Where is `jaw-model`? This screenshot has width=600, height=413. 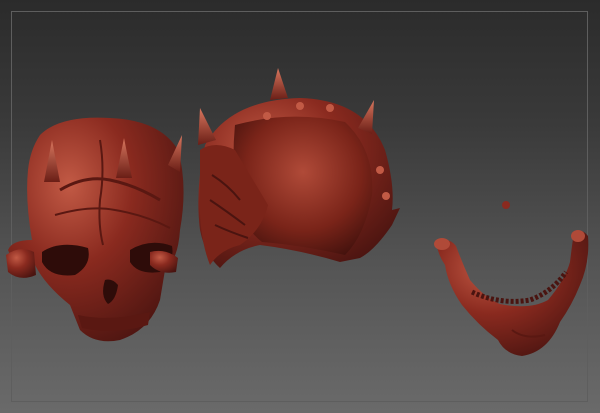
jaw-model is located at coordinates (511, 293).